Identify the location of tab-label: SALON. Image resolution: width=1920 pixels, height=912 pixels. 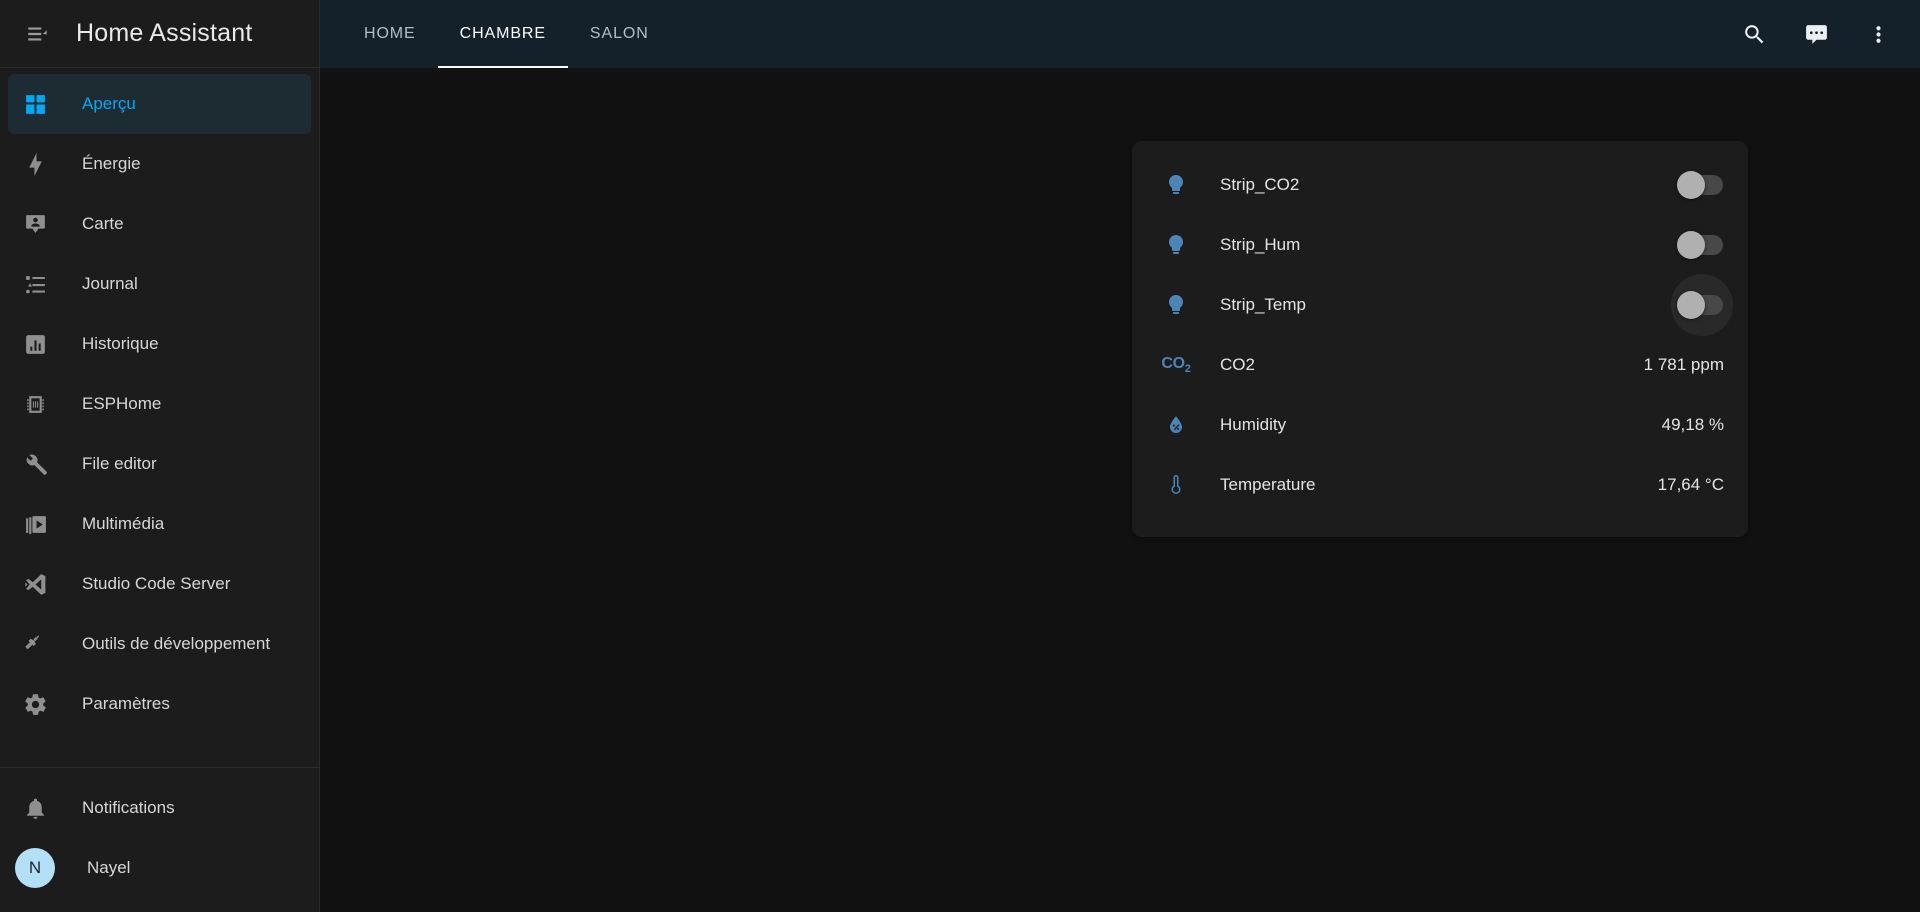
(619, 33).